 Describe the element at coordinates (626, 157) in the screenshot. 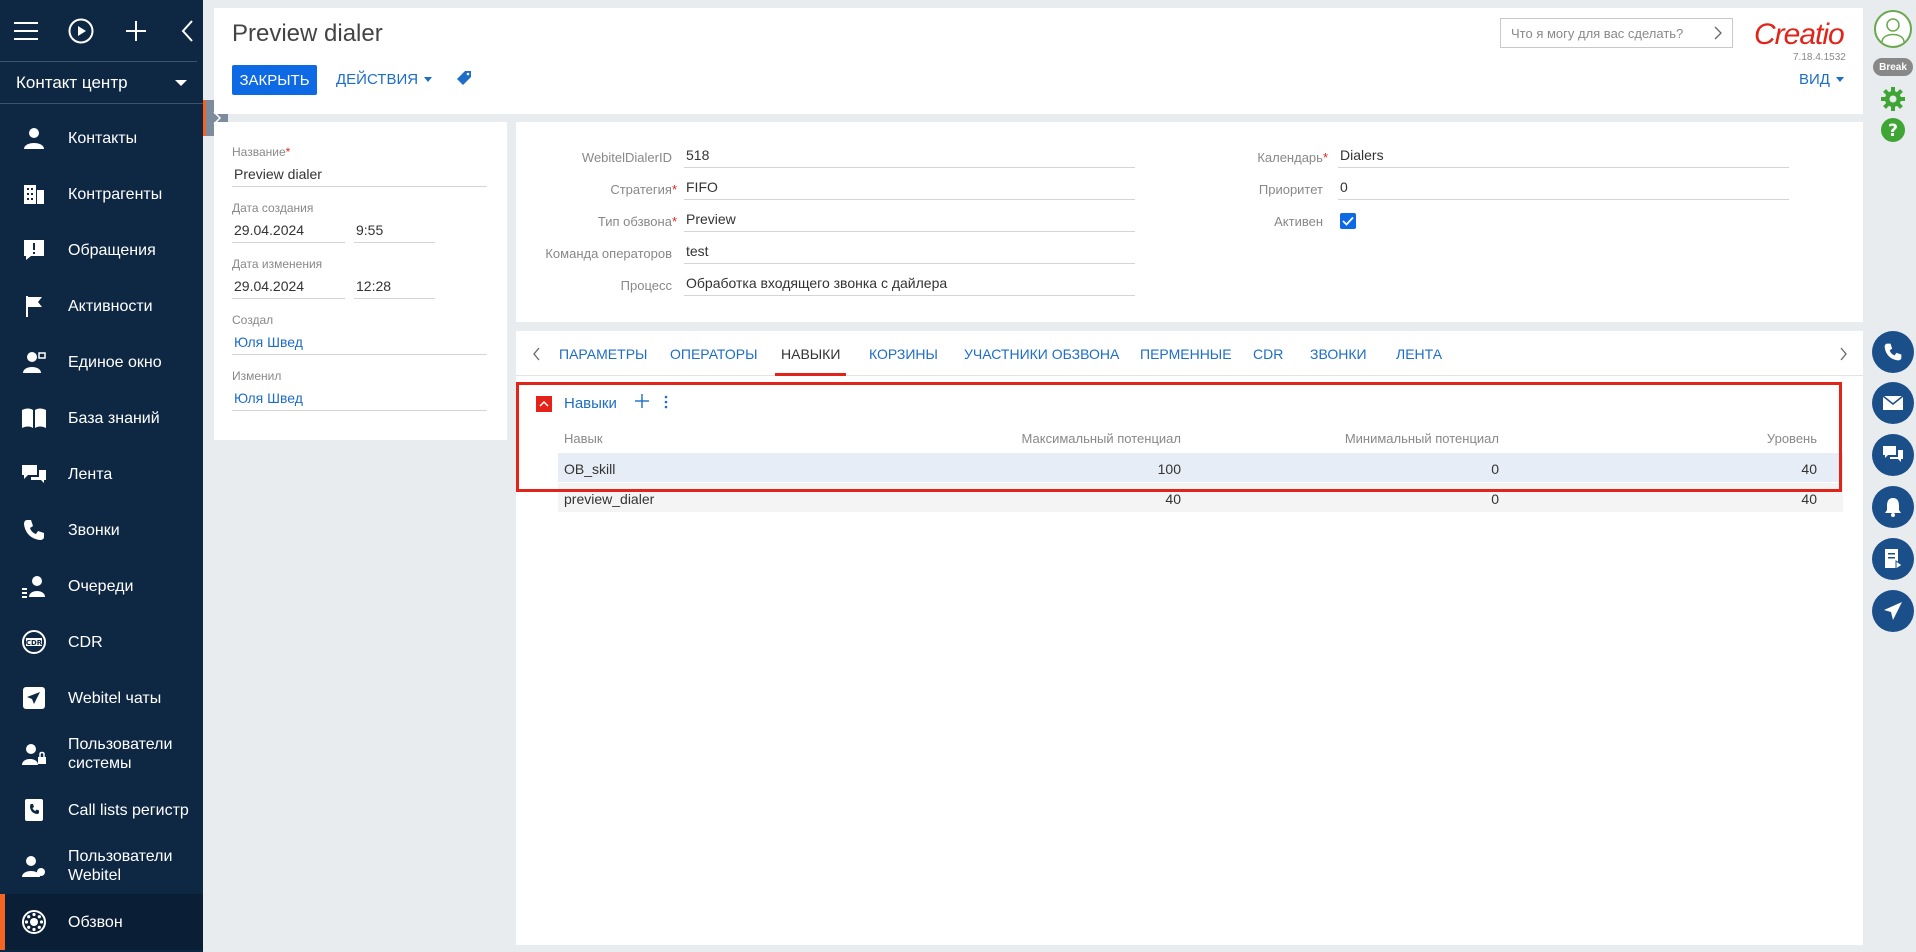

I see `dialer-id-label: WebitelDialerID` at that location.